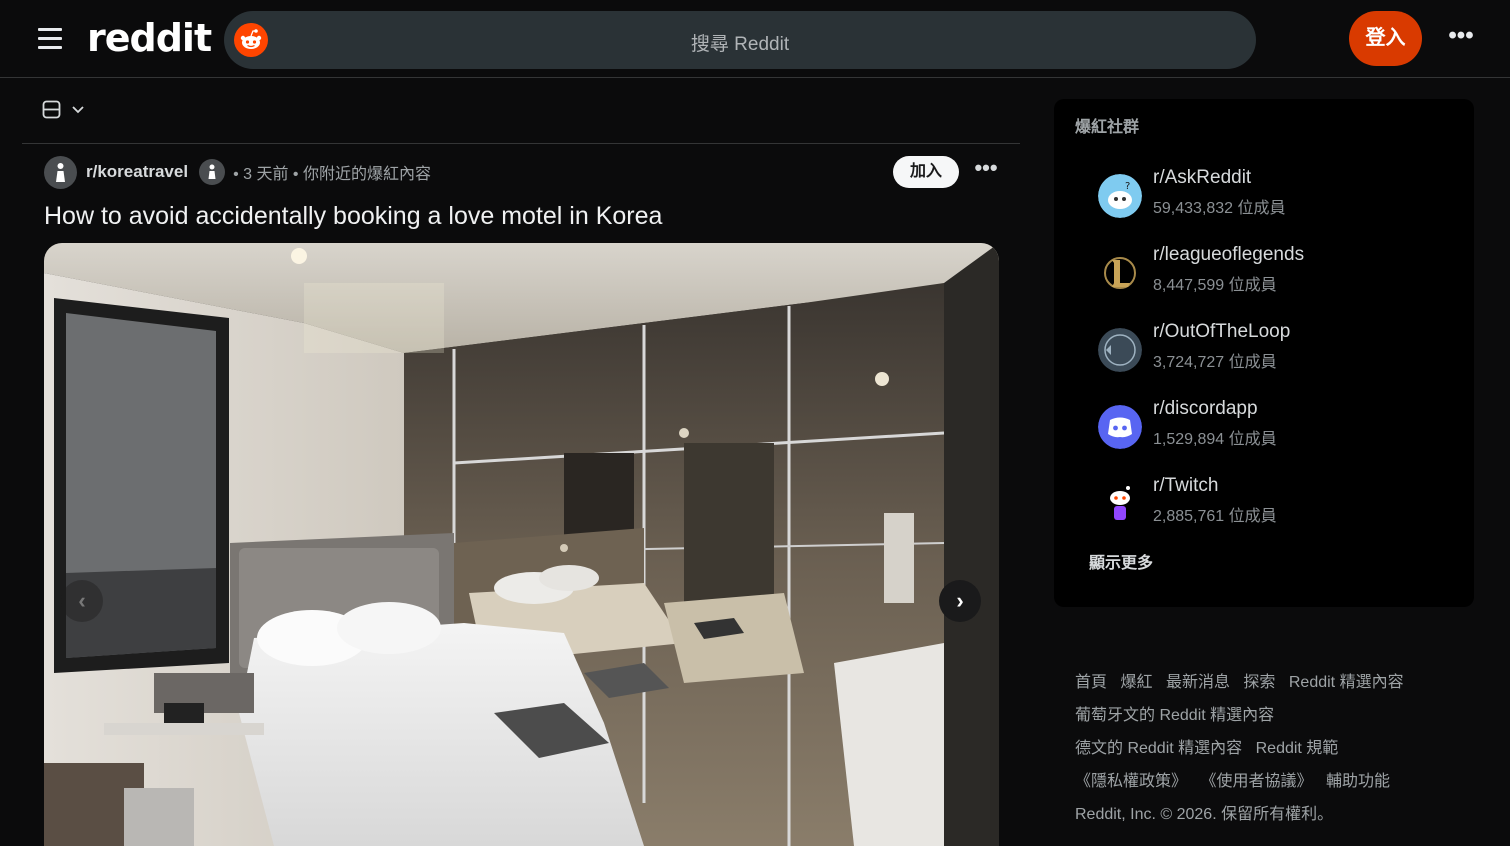  Describe the element at coordinates (1120, 273) in the screenshot. I see `leagueoflegends-icon` at that location.